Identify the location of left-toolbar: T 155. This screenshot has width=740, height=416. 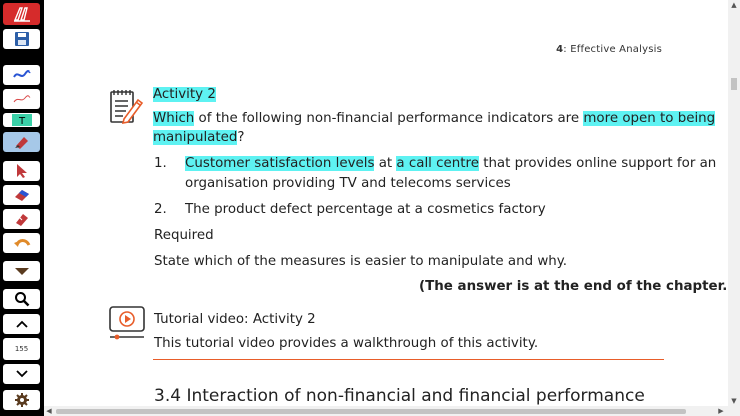
(22, 208).